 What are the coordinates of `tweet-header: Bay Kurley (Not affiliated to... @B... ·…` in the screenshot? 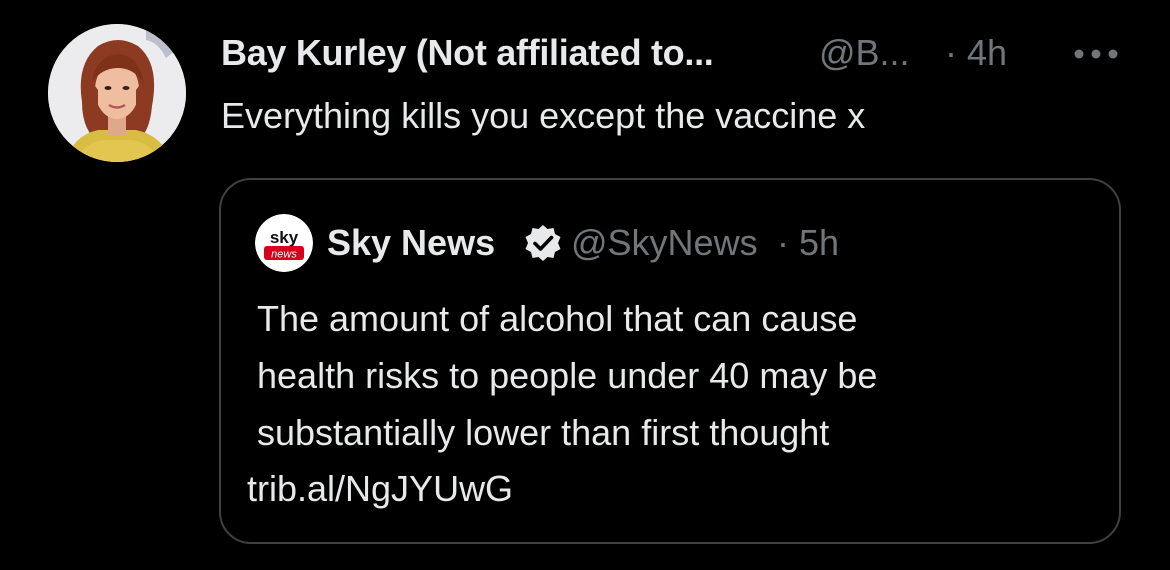 It's located at (691, 53).